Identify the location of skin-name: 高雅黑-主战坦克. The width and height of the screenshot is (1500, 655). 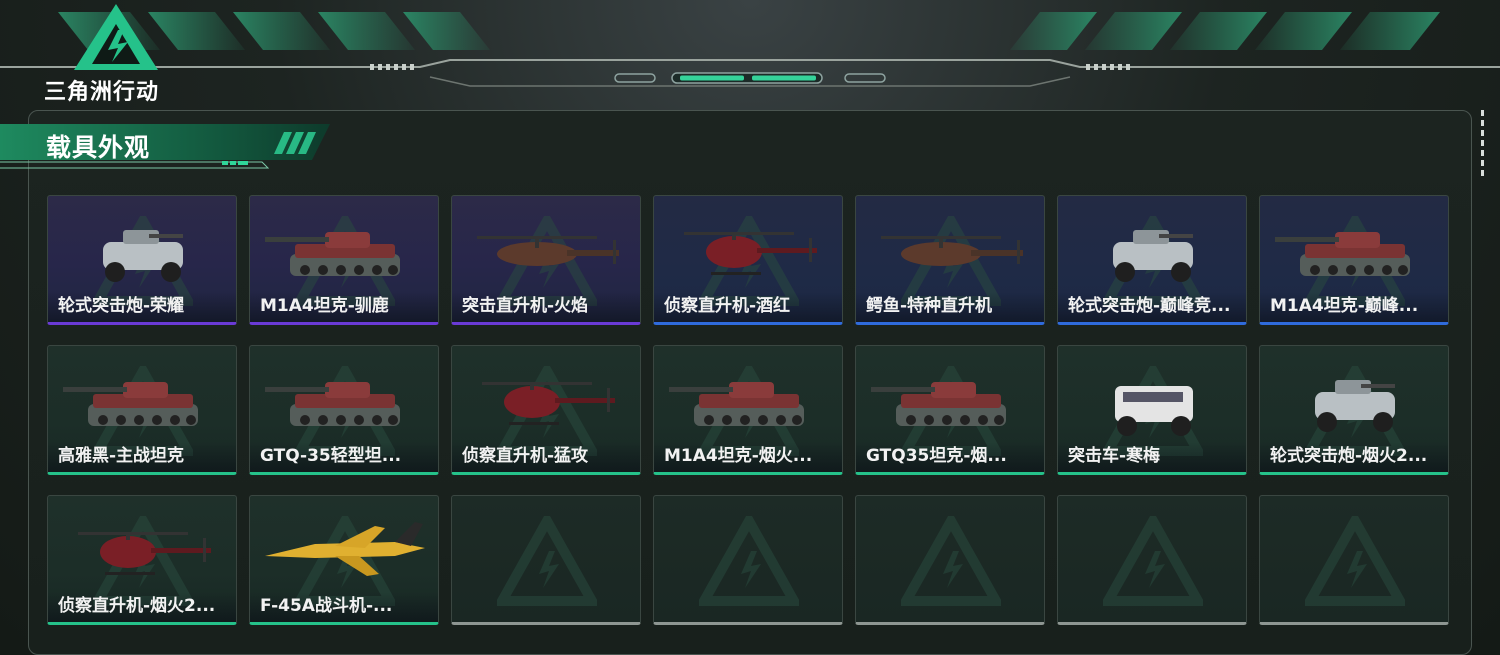
(142, 457).